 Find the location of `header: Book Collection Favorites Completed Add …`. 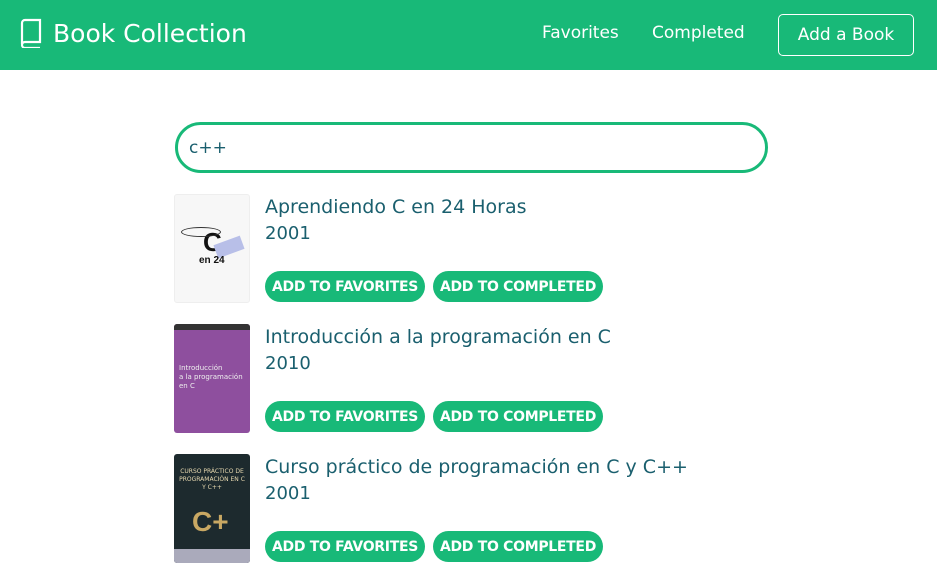

header: Book Collection Favorites Completed Add … is located at coordinates (468, 35).